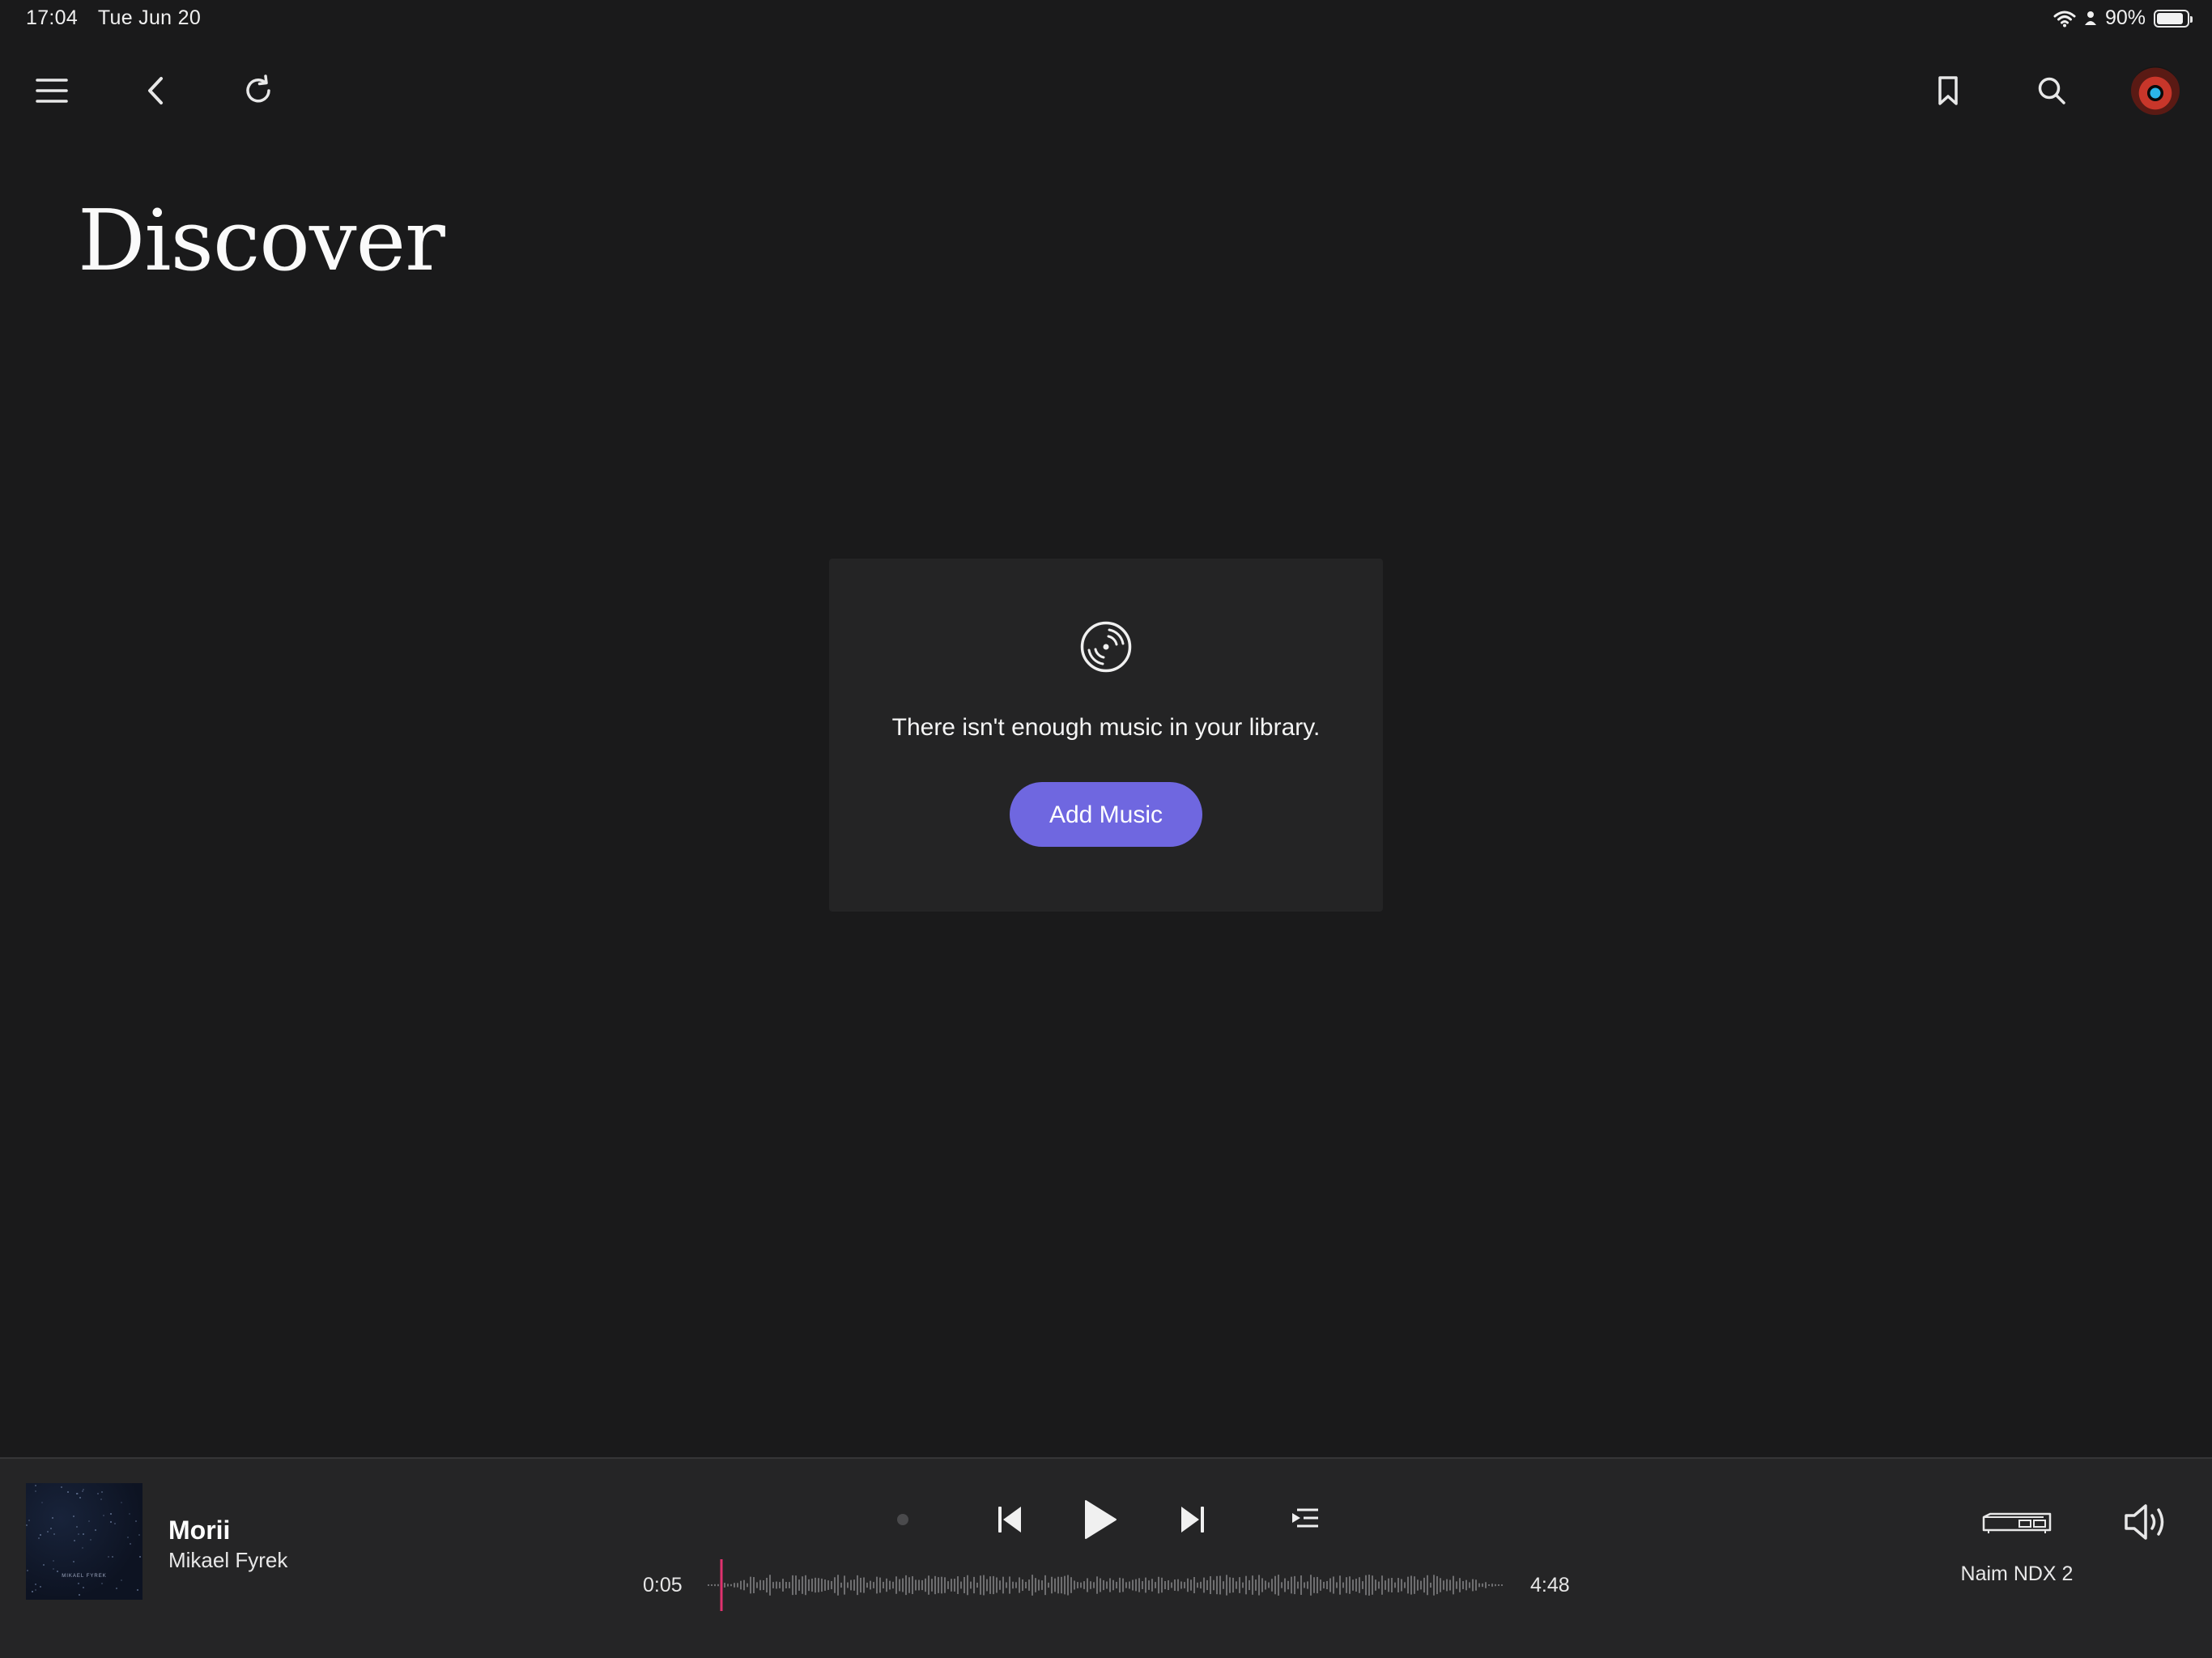 This screenshot has height=1658, width=2212. Describe the element at coordinates (2147, 1522) in the screenshot. I see `volume-icon` at that location.